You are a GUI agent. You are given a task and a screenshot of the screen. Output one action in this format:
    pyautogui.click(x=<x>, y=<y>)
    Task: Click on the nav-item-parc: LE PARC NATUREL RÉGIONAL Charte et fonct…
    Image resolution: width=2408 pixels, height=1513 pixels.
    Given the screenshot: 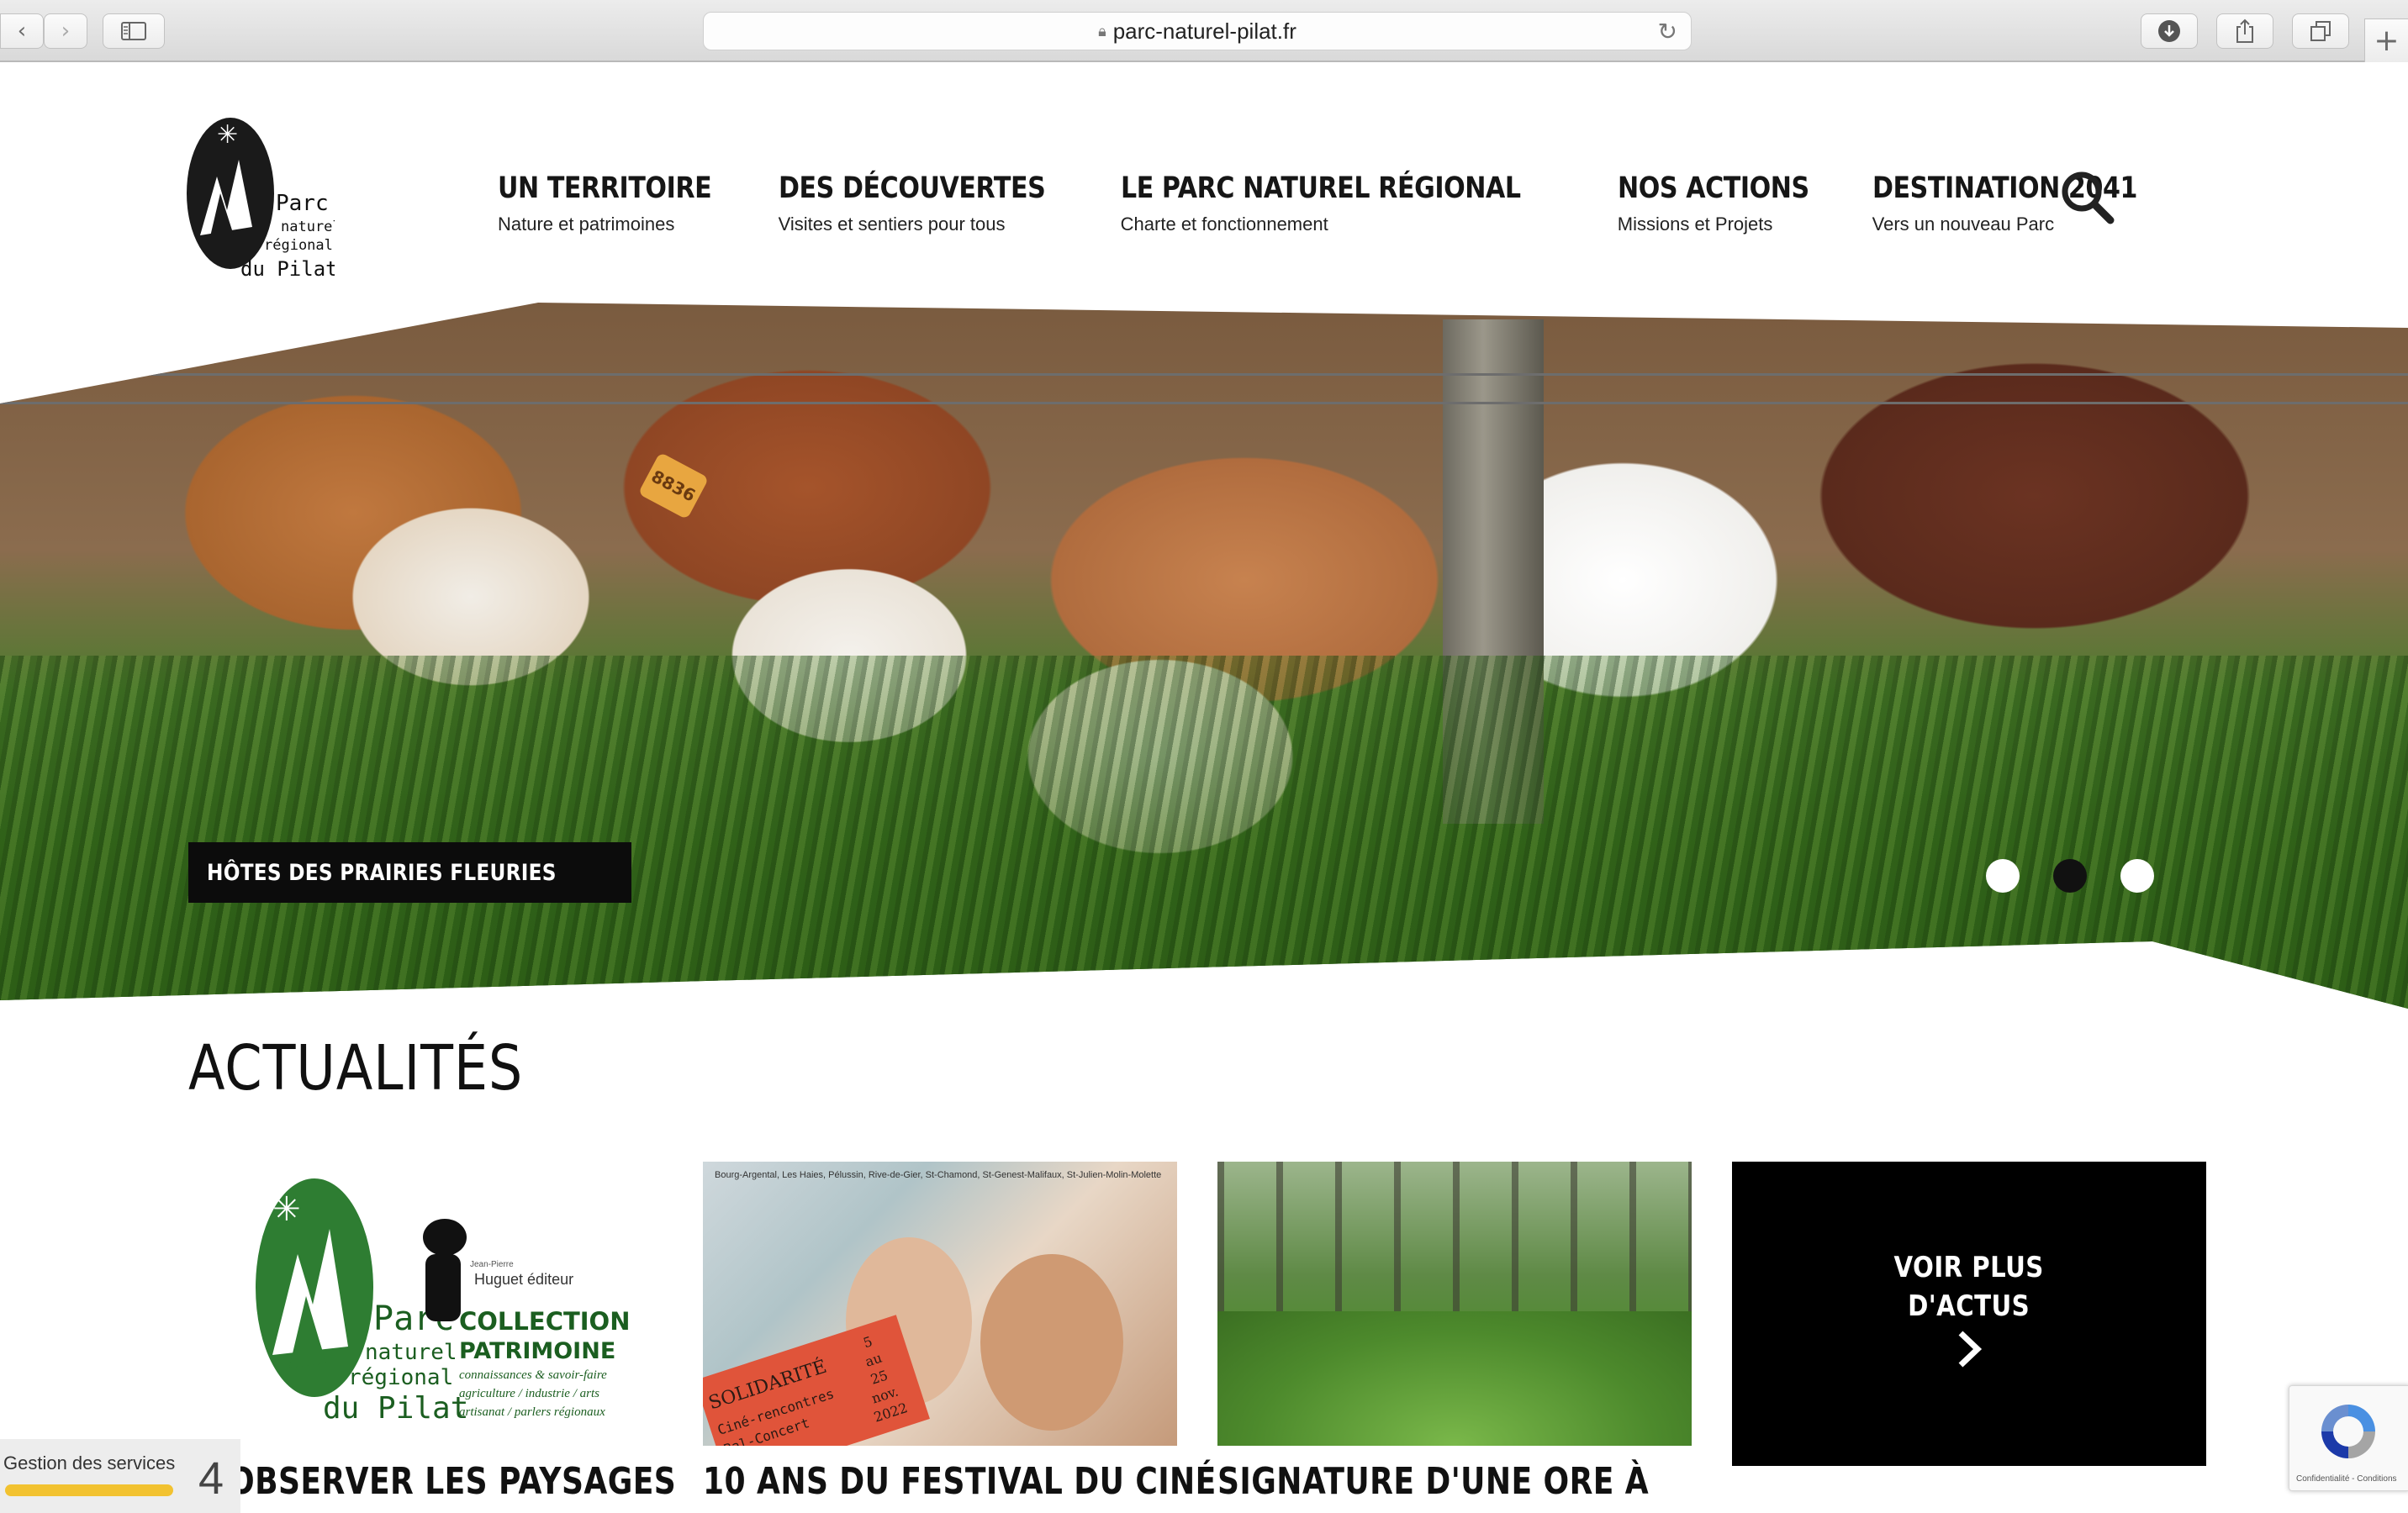 What is the action you would take?
    pyautogui.click(x=1353, y=202)
    